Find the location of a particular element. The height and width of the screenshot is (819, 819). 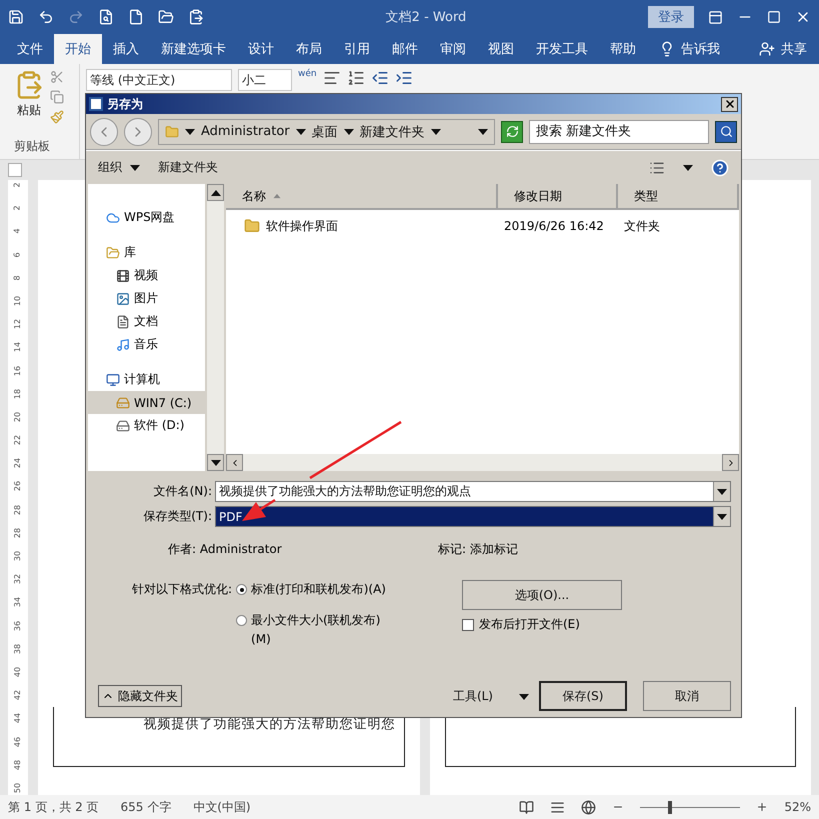

file-name-field: 视频提供了功能强大的方法帮助您证明您的观点 is located at coordinates (473, 491).